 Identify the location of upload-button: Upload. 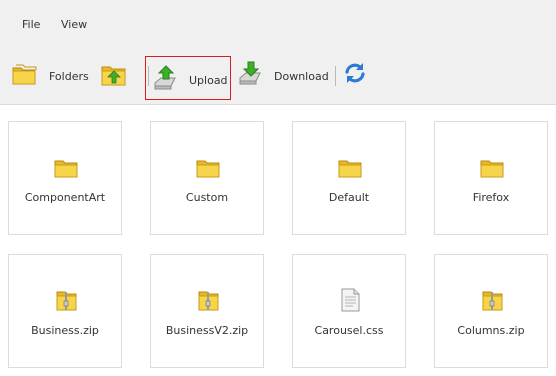
(188, 78).